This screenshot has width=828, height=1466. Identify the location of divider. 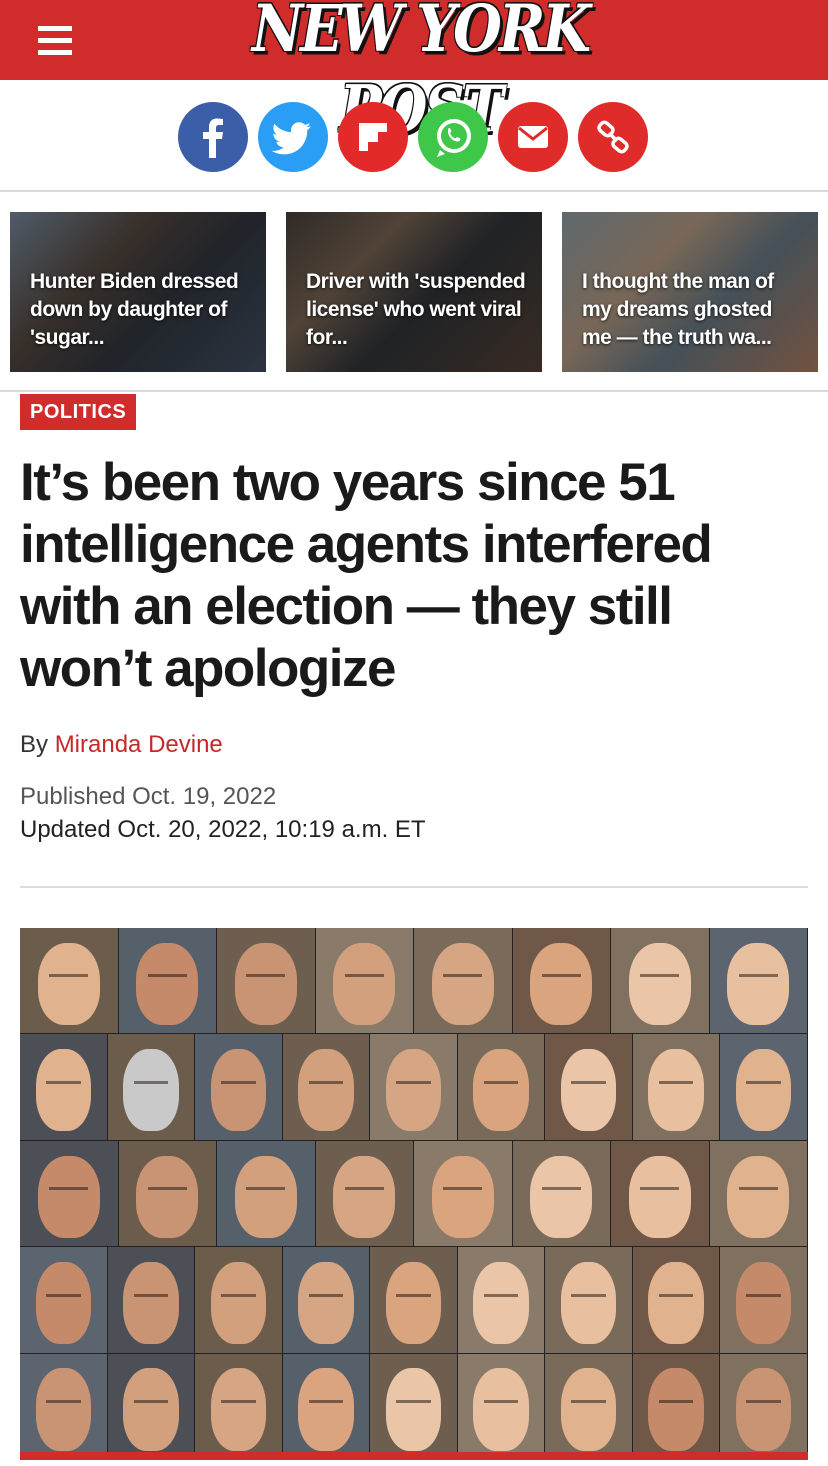
(414, 887).